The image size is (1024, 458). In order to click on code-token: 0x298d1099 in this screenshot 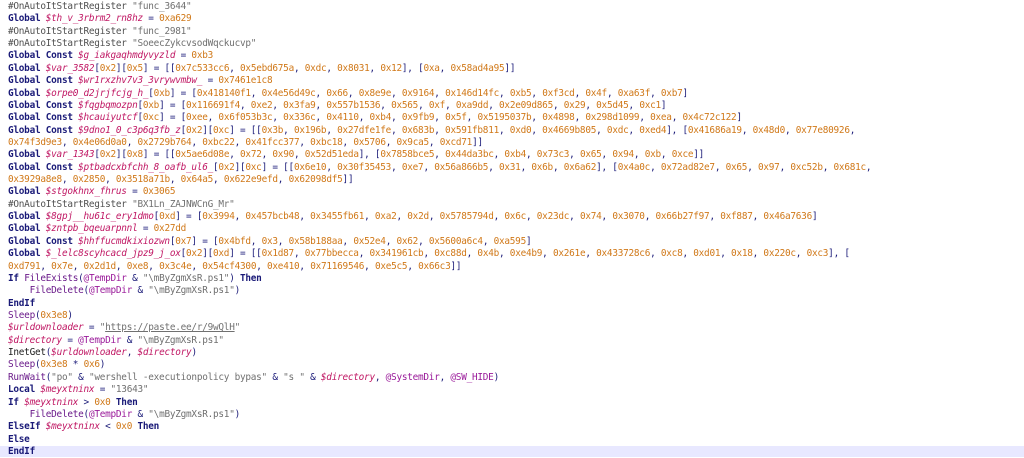, I will do `click(612, 118)`.